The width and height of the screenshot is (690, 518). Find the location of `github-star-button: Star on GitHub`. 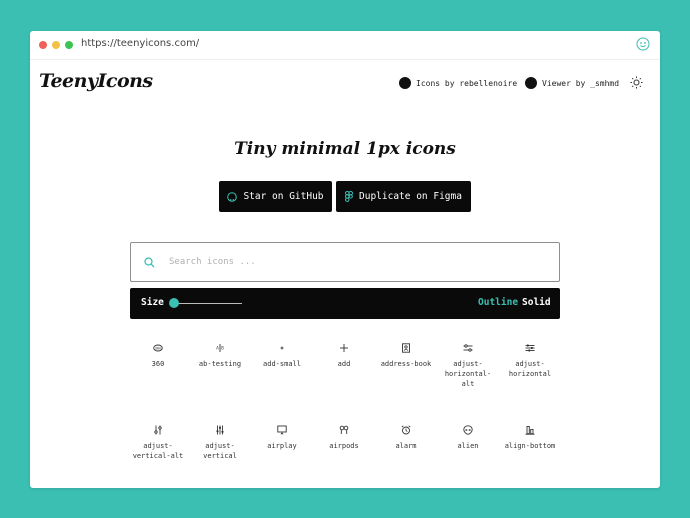

github-star-button: Star on GitHub is located at coordinates (275, 196).